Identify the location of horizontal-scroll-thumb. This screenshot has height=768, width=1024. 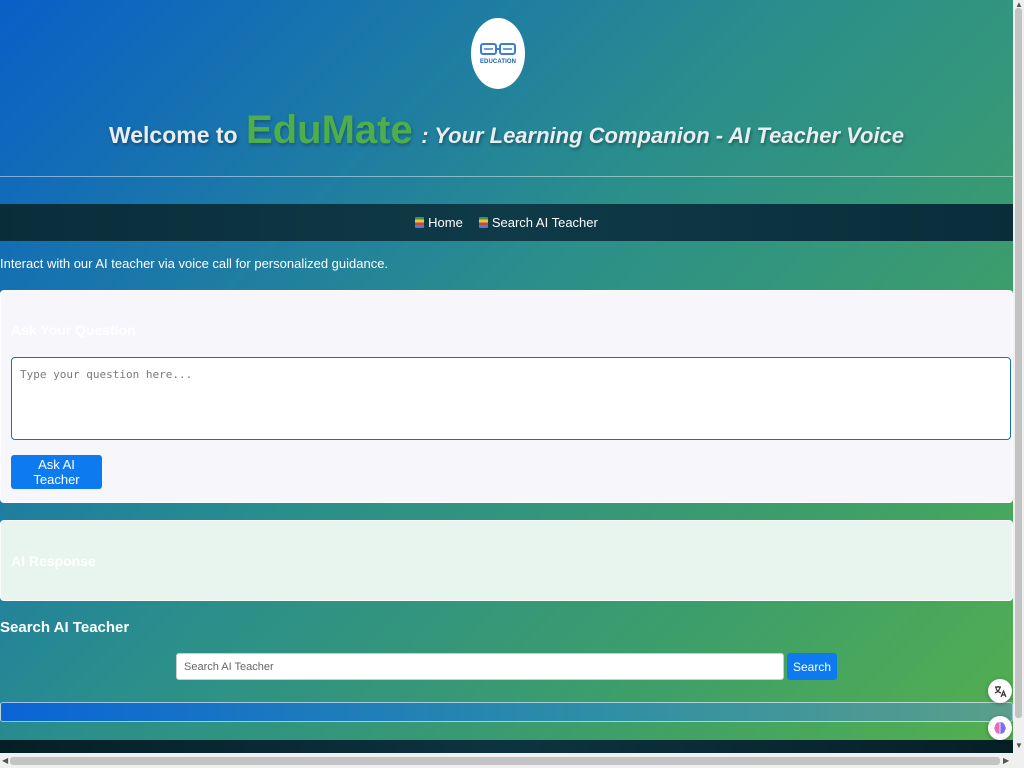
(505, 761).